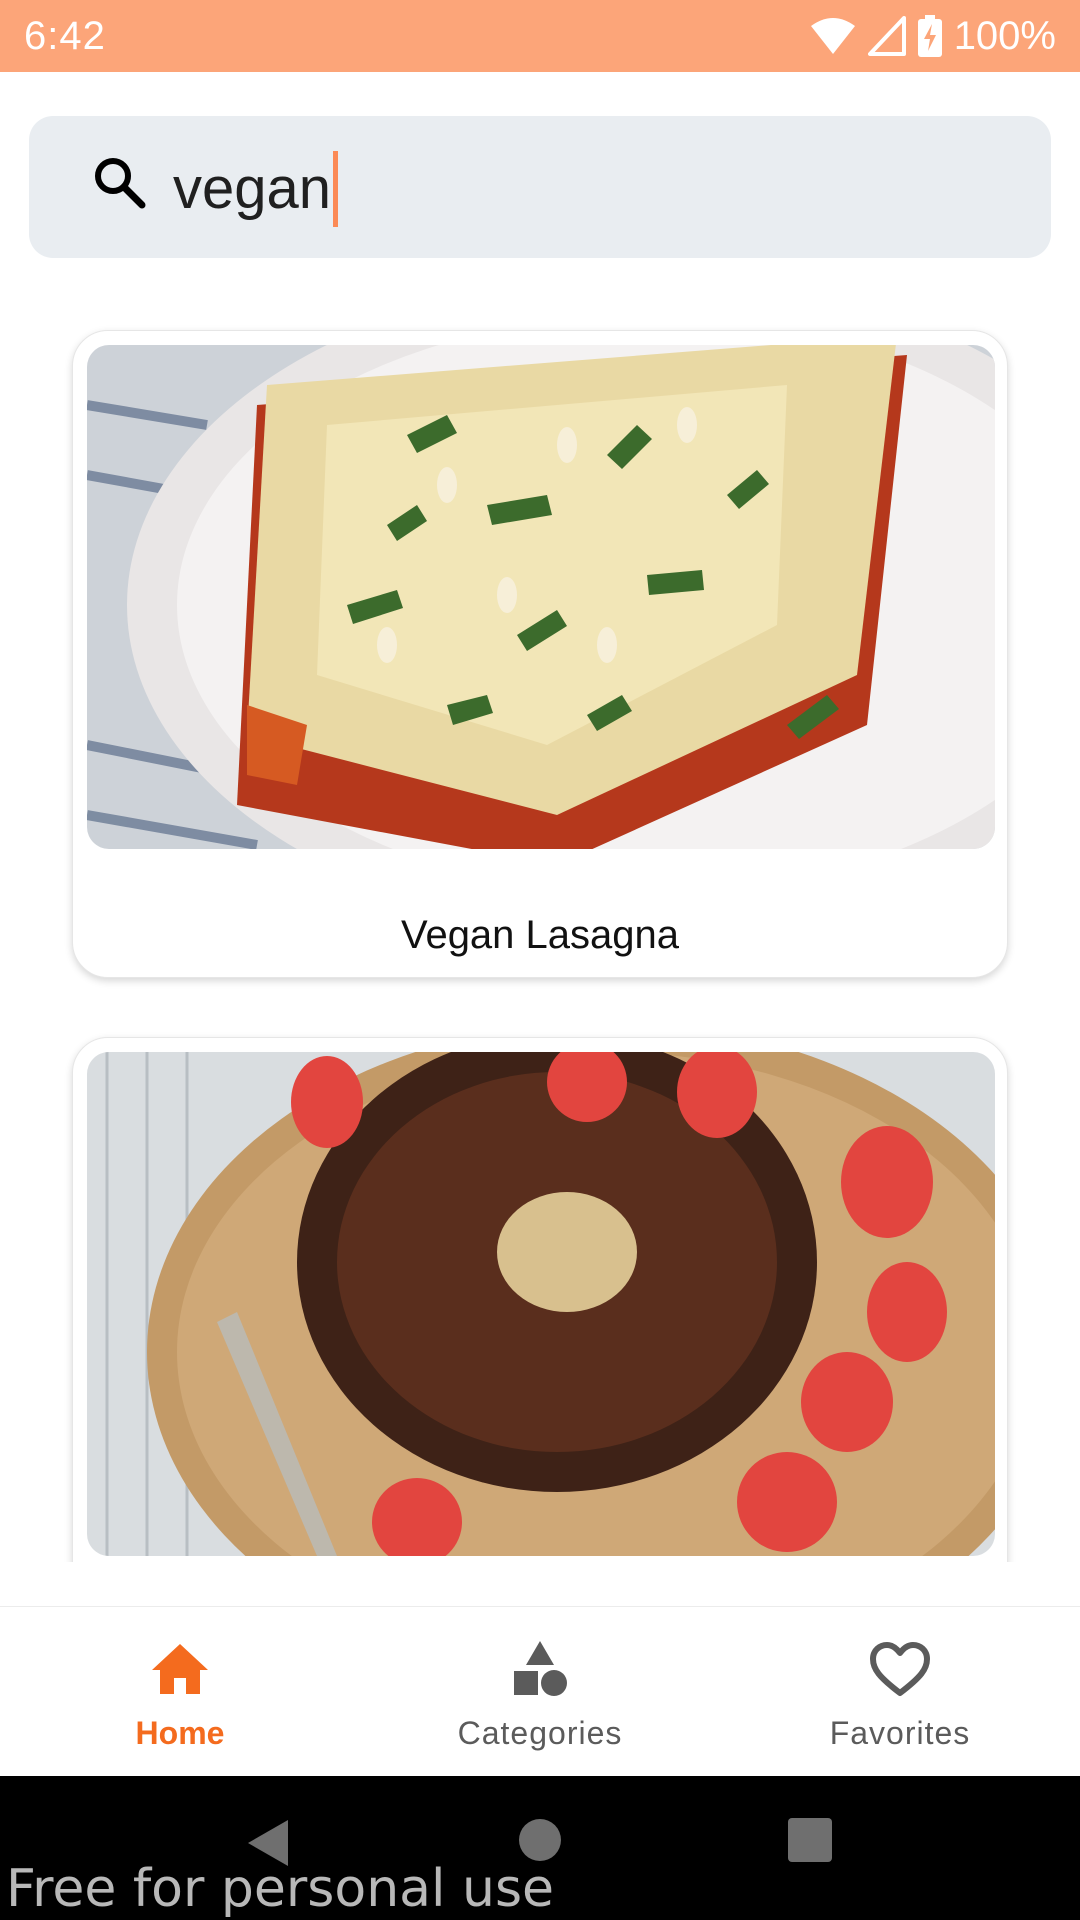  I want to click on nav-item-home: Home, so click(180, 1692).